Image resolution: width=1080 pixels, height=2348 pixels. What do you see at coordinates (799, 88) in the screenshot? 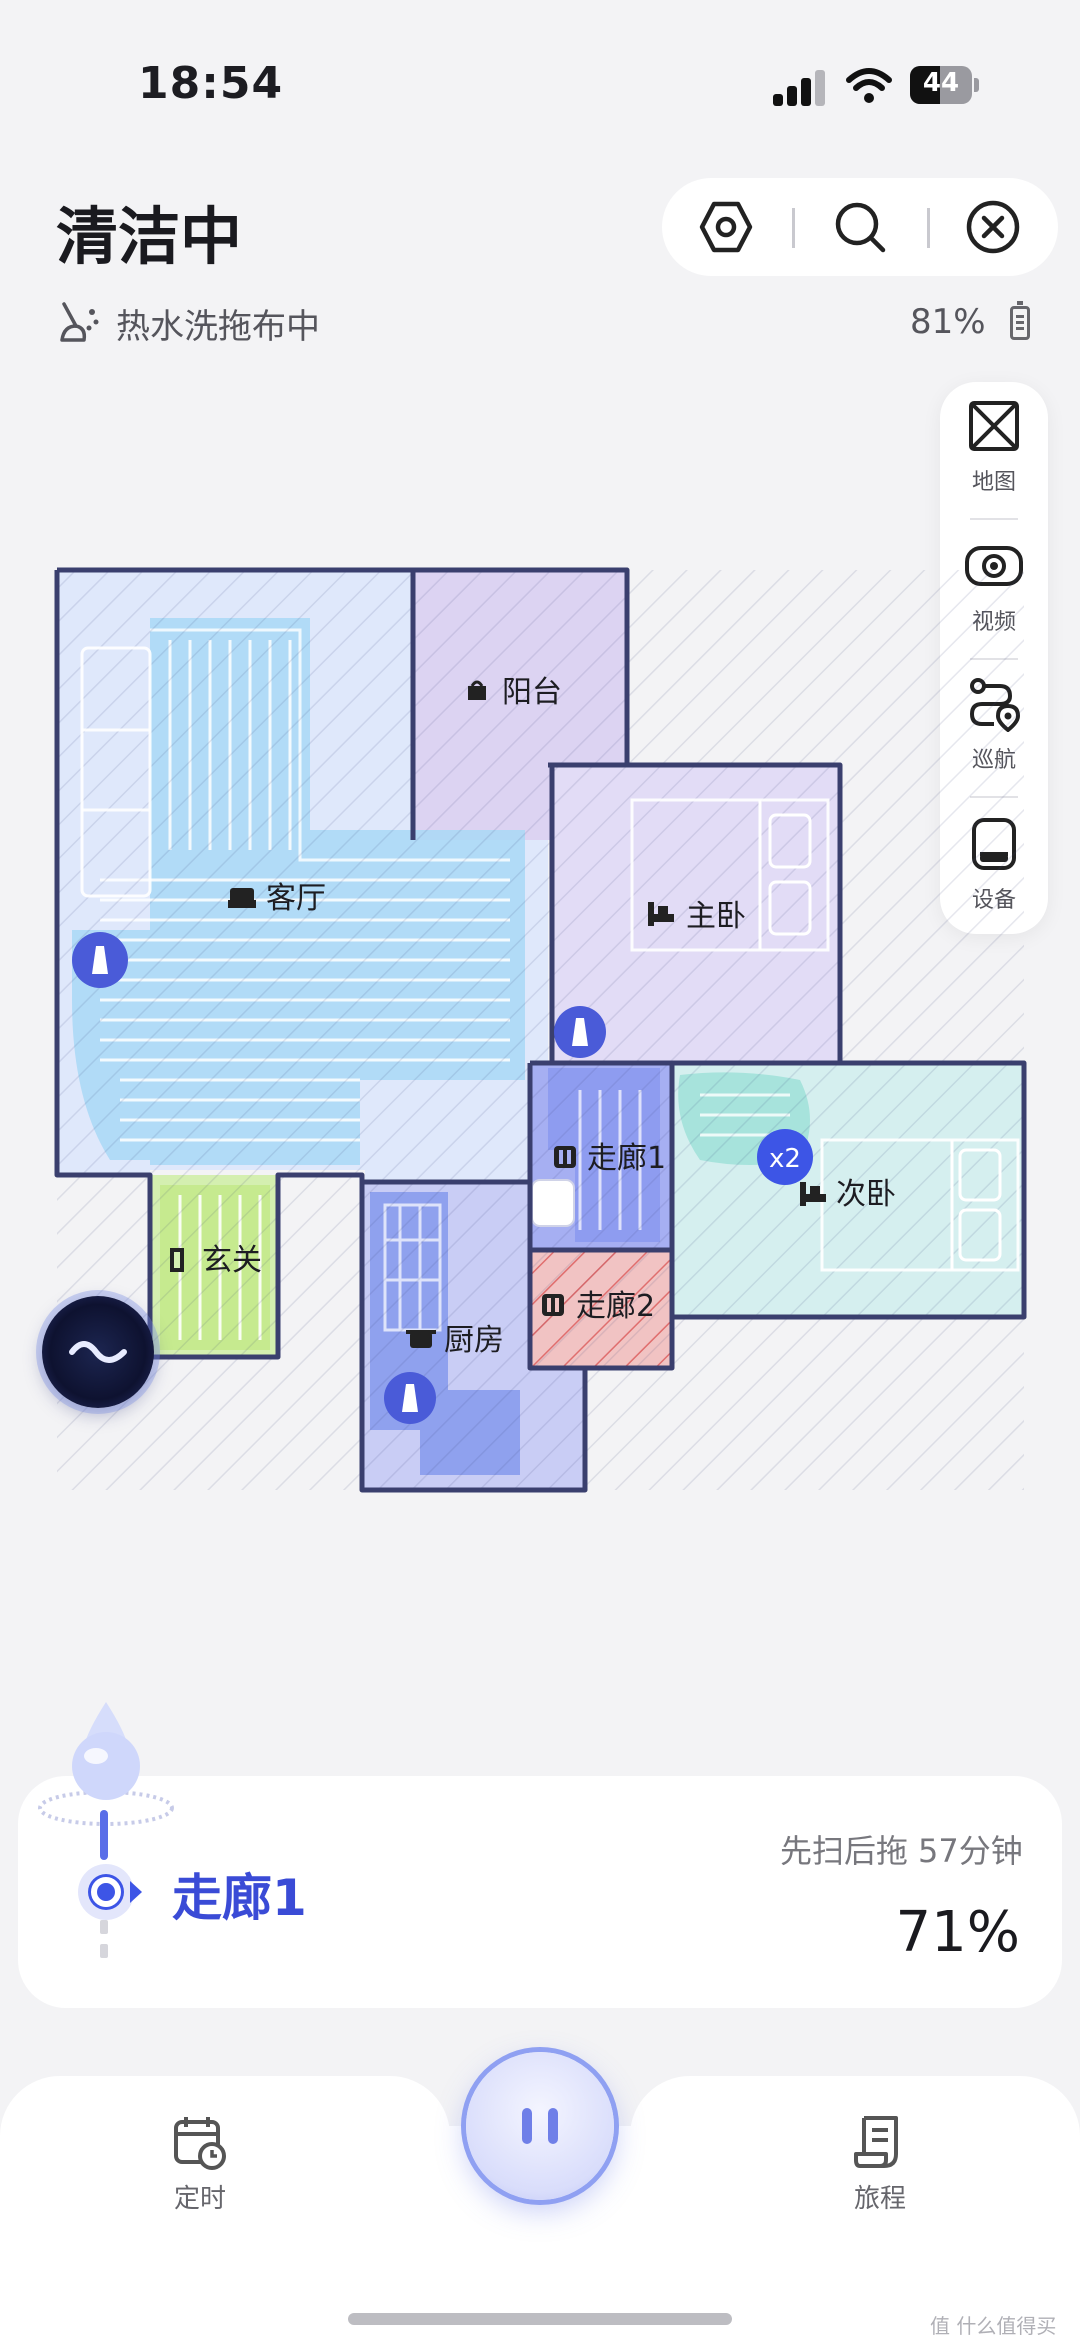
I see `cellular-signal-icon` at bounding box center [799, 88].